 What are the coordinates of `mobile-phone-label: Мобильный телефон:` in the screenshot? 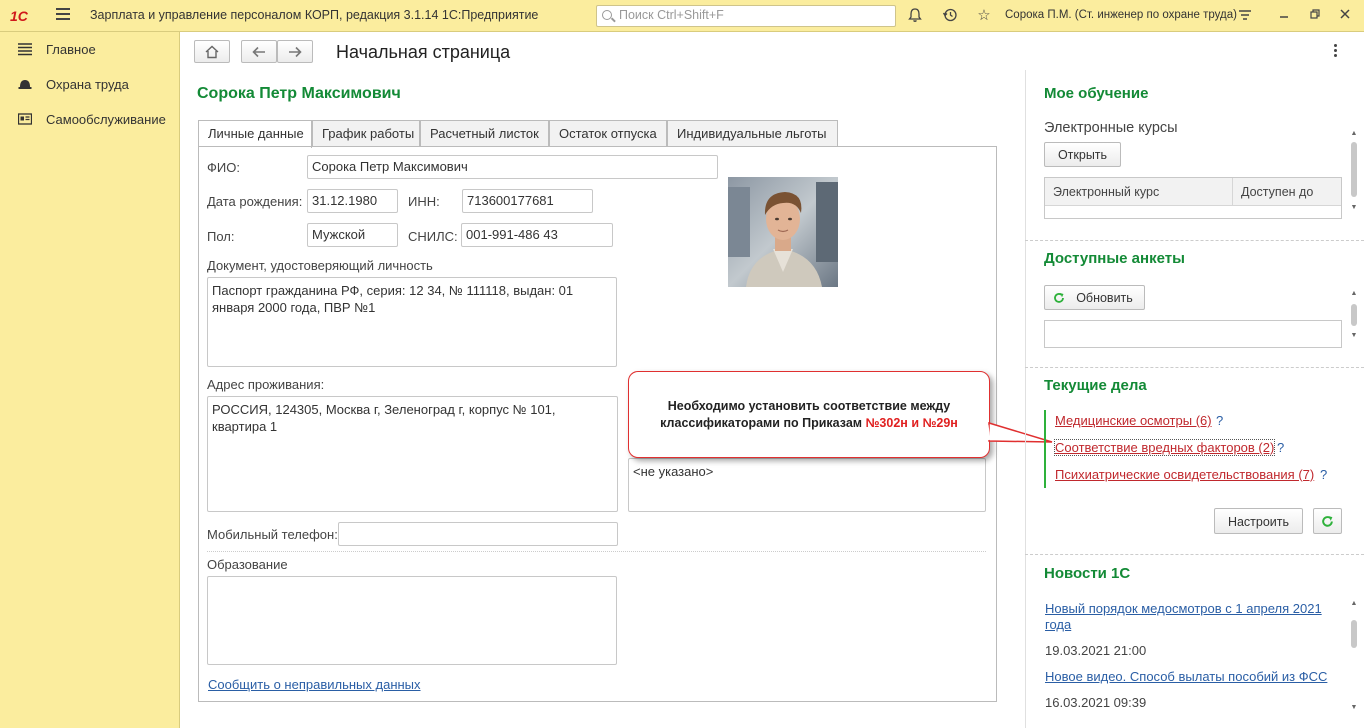 It's located at (272, 534).